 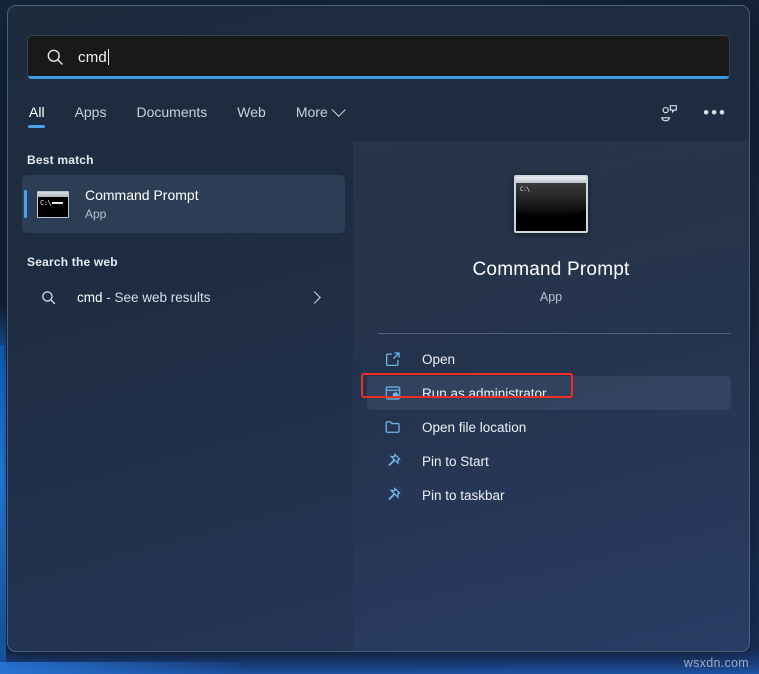 I want to click on action-run-as-administrator: Run as administrator, so click(x=549, y=393).